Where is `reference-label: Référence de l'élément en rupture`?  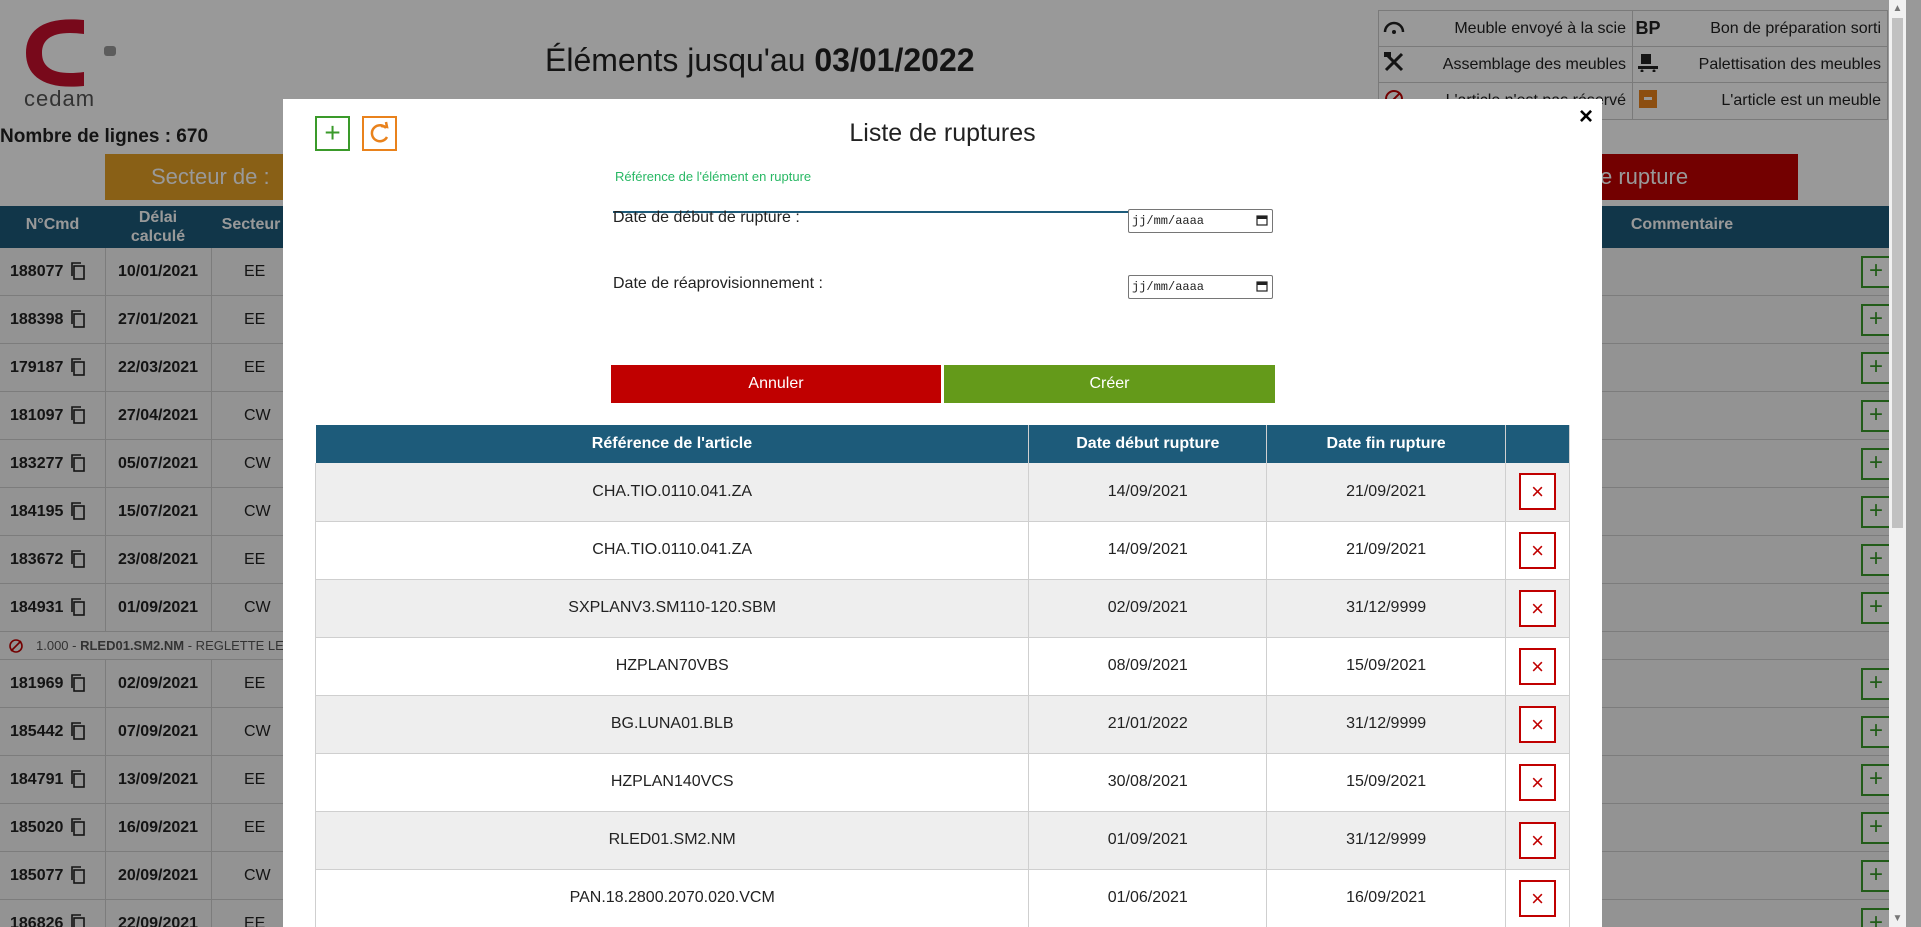
reference-label: Référence de l'élément en rupture is located at coordinates (713, 176).